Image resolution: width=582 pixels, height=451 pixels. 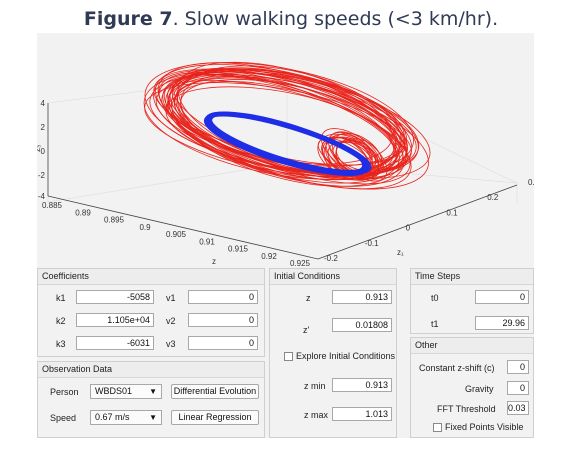 I want to click on z-max-label: z max, so click(x=316, y=415).